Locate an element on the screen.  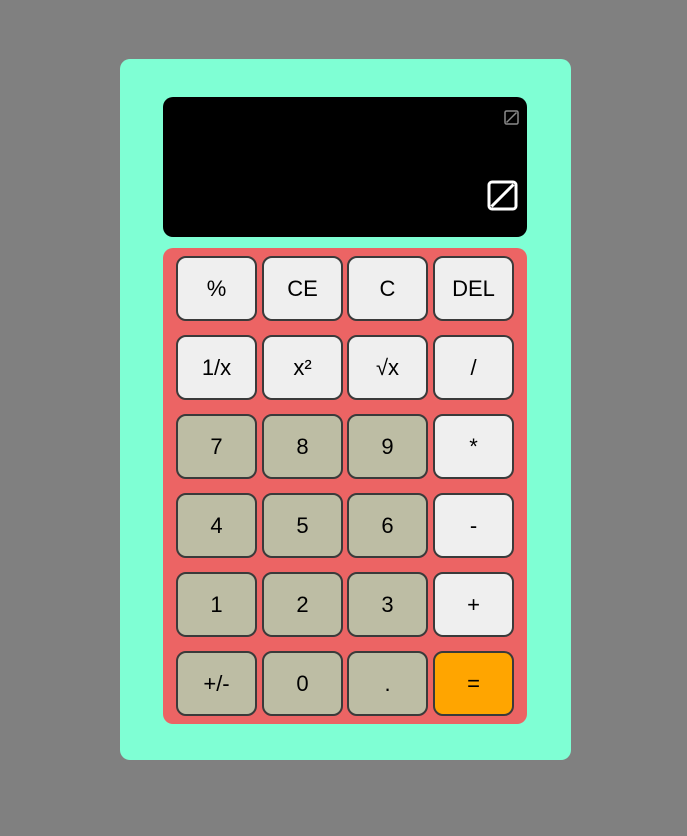
digit-5-button: 5 is located at coordinates (302, 525).